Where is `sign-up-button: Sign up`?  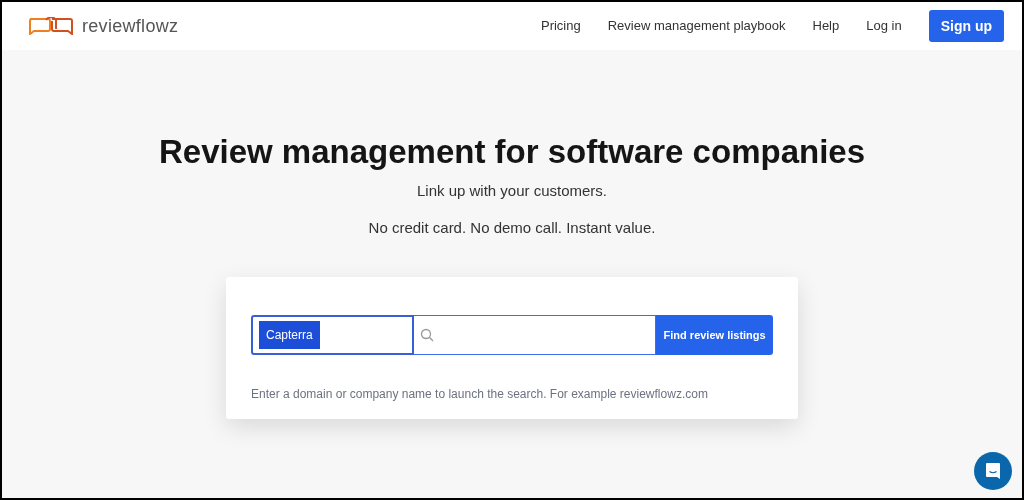
sign-up-button: Sign up is located at coordinates (966, 26).